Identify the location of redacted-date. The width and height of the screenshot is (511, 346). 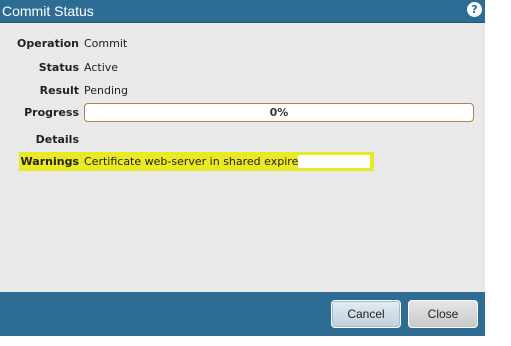
(334, 161).